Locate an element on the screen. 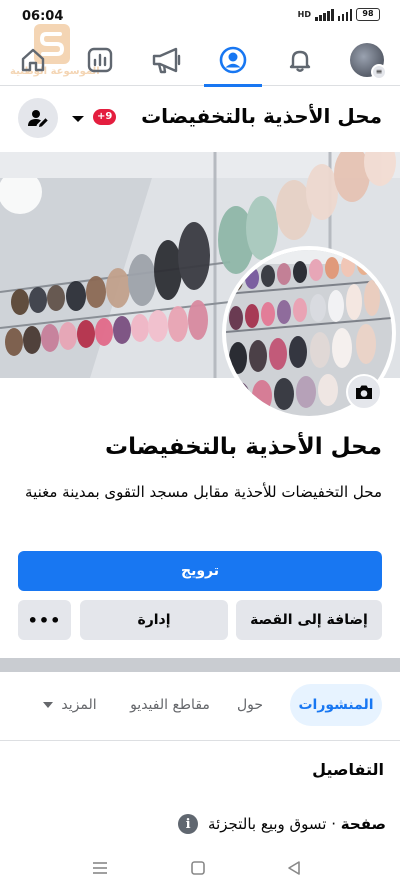 The height and width of the screenshot is (889, 400). square-icon is located at coordinates (198, 868).